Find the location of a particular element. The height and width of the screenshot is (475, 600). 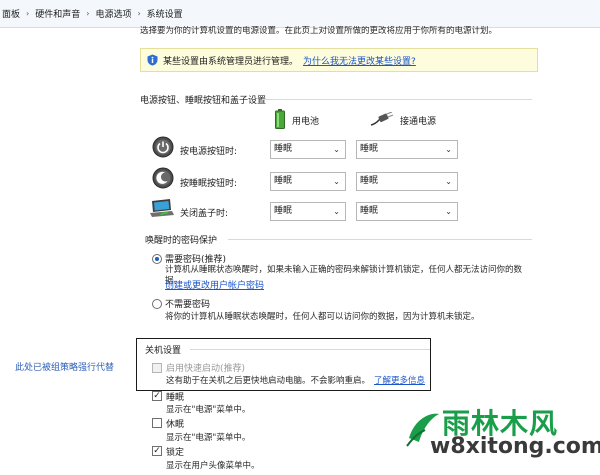

breadcrumb: 面板 › 硬件和声音 › 电源选项 › 系统设置 is located at coordinates (300, 14).